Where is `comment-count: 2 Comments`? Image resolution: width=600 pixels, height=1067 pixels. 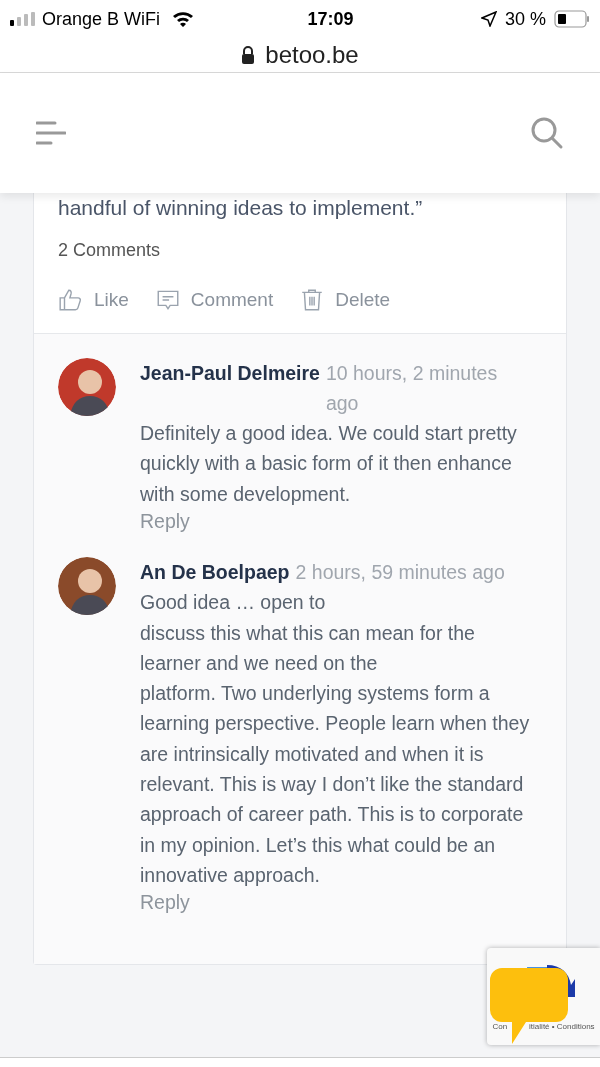
comment-count: 2 Comments is located at coordinates (110, 250).